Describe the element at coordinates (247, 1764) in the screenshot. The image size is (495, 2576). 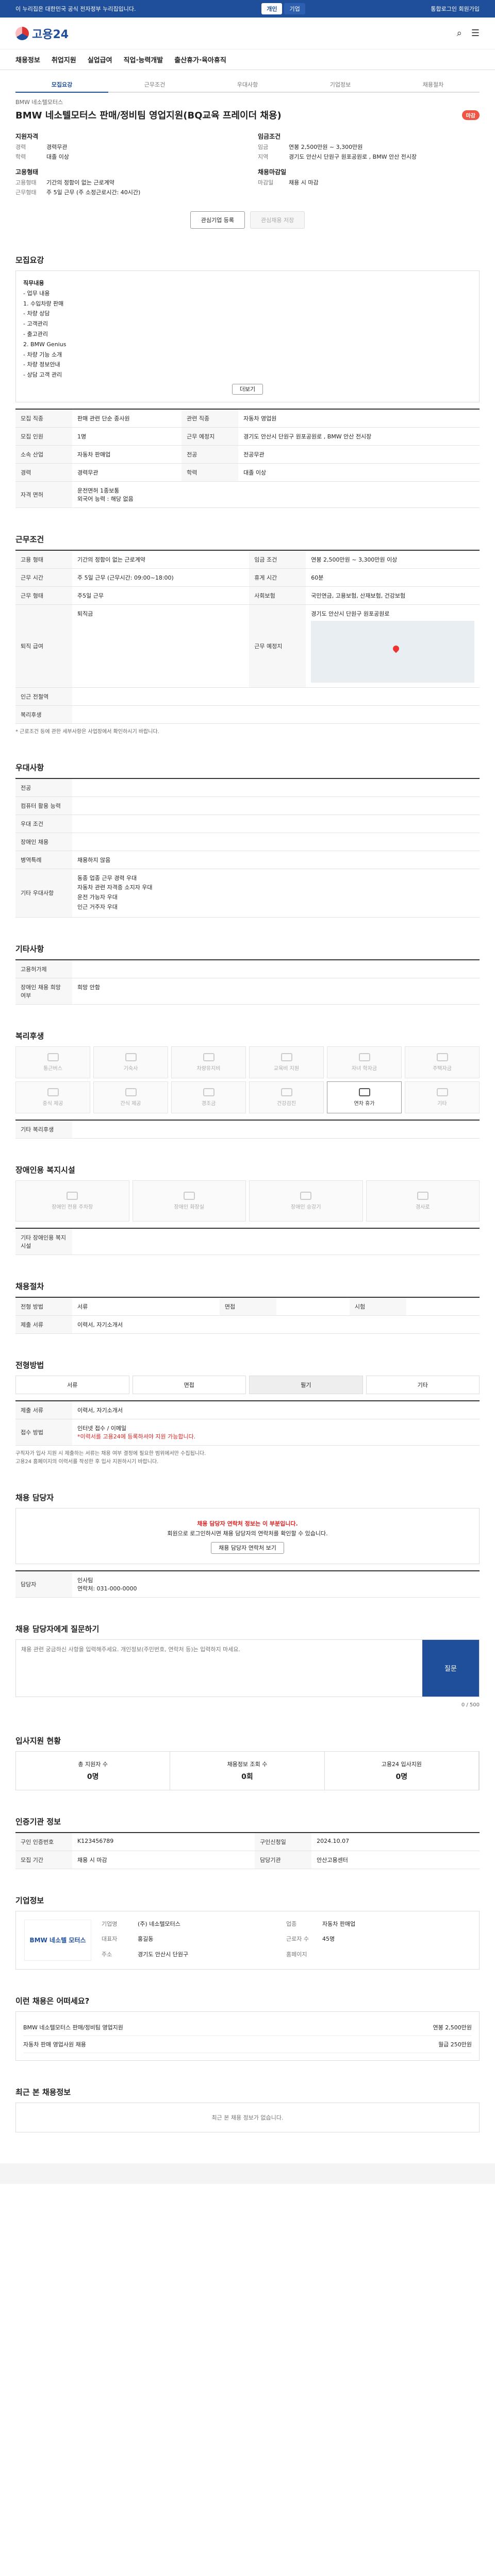
I see `status-label: 채용정보 조회 수` at that location.